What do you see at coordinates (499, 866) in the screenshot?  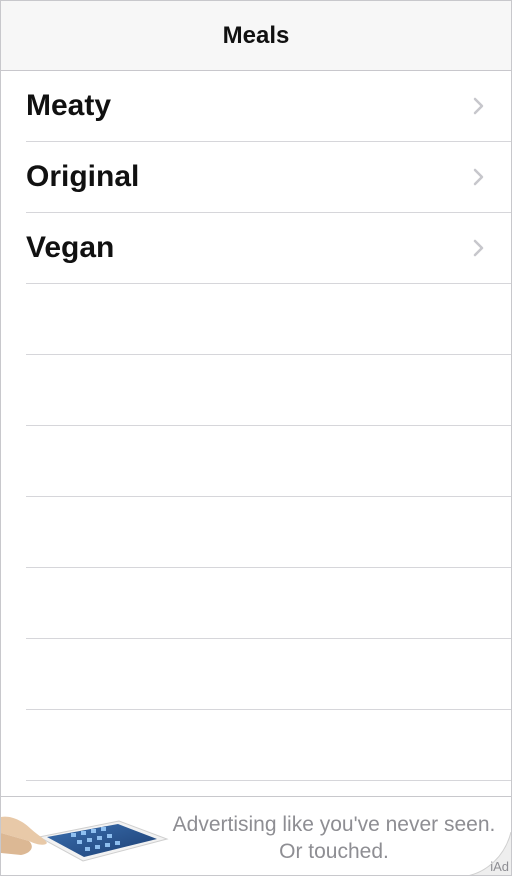 I see `iad-badge: iAd` at bounding box center [499, 866].